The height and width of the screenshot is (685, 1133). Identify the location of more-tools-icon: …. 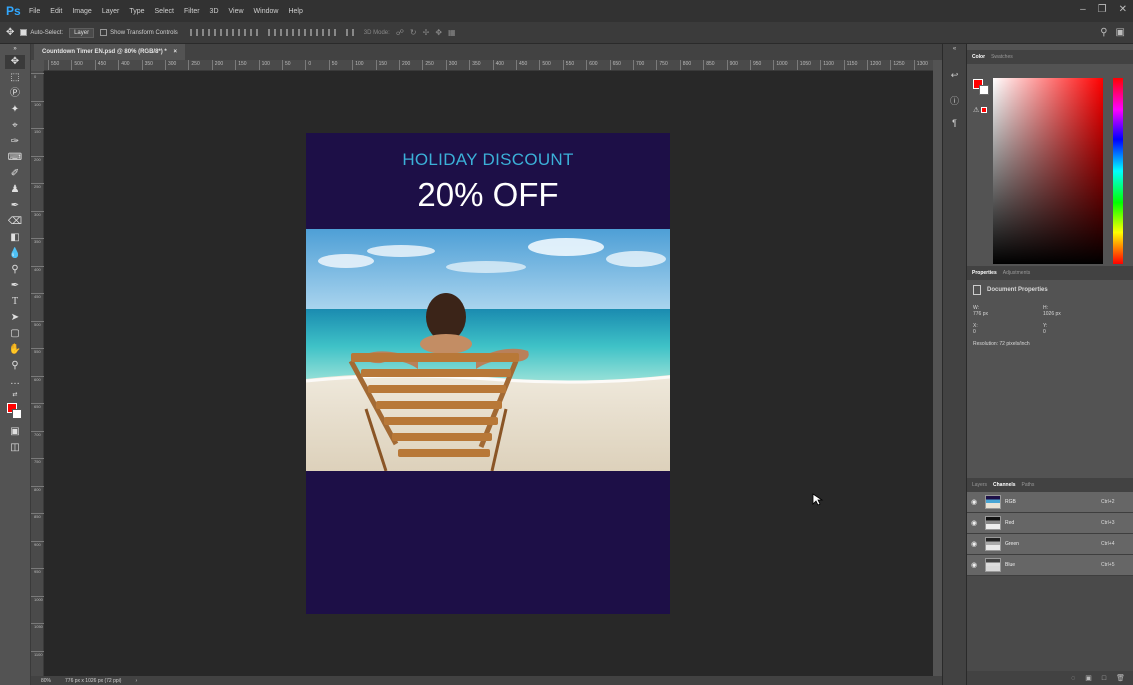
(15, 382).